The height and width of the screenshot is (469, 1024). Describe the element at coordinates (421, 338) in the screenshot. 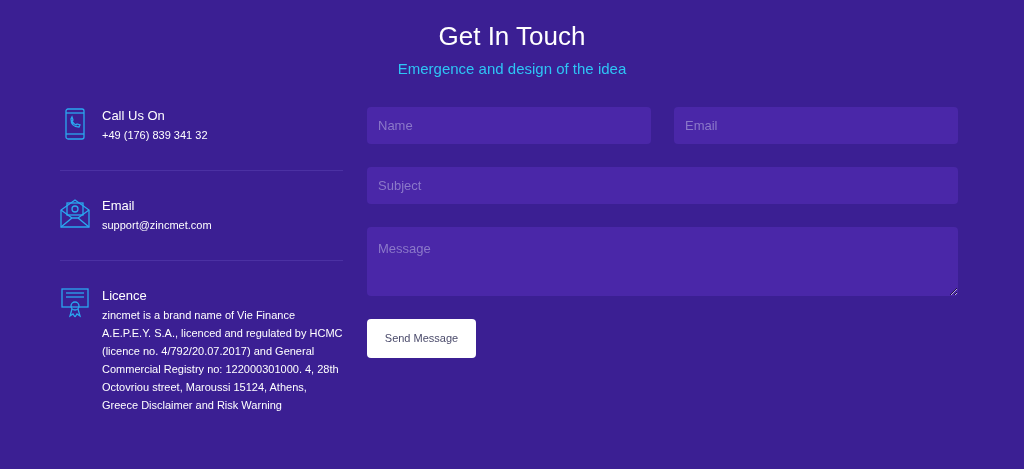

I see `send-message-button: Send Message` at that location.